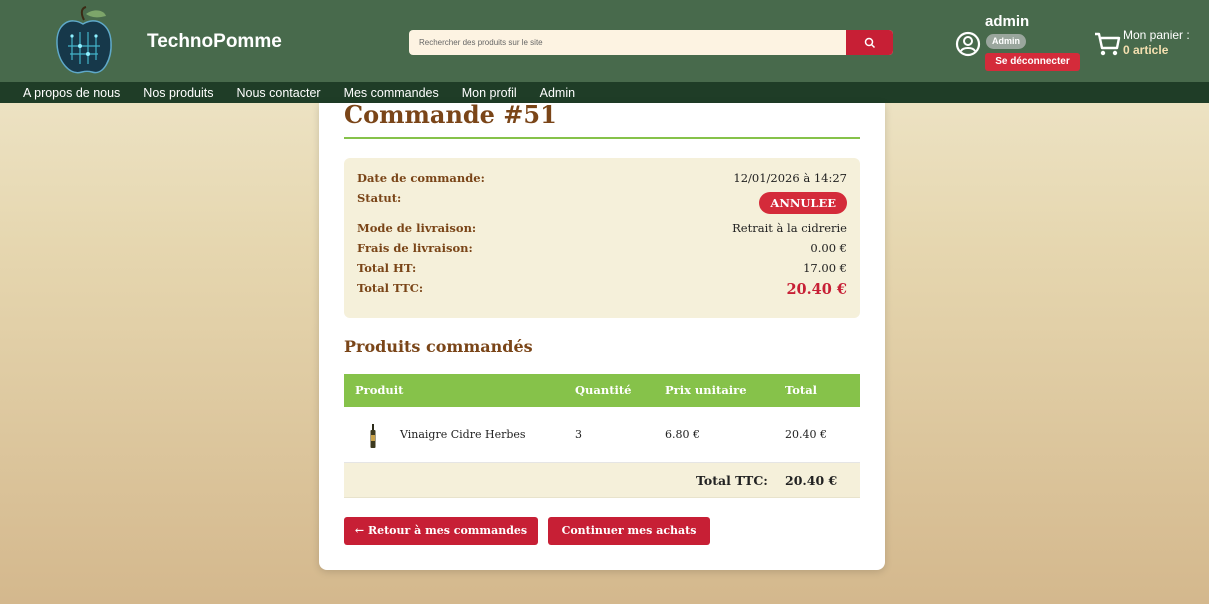 The width and height of the screenshot is (1209, 604). I want to click on order-date-value: 12/01/2026 à 14:27, so click(790, 178).